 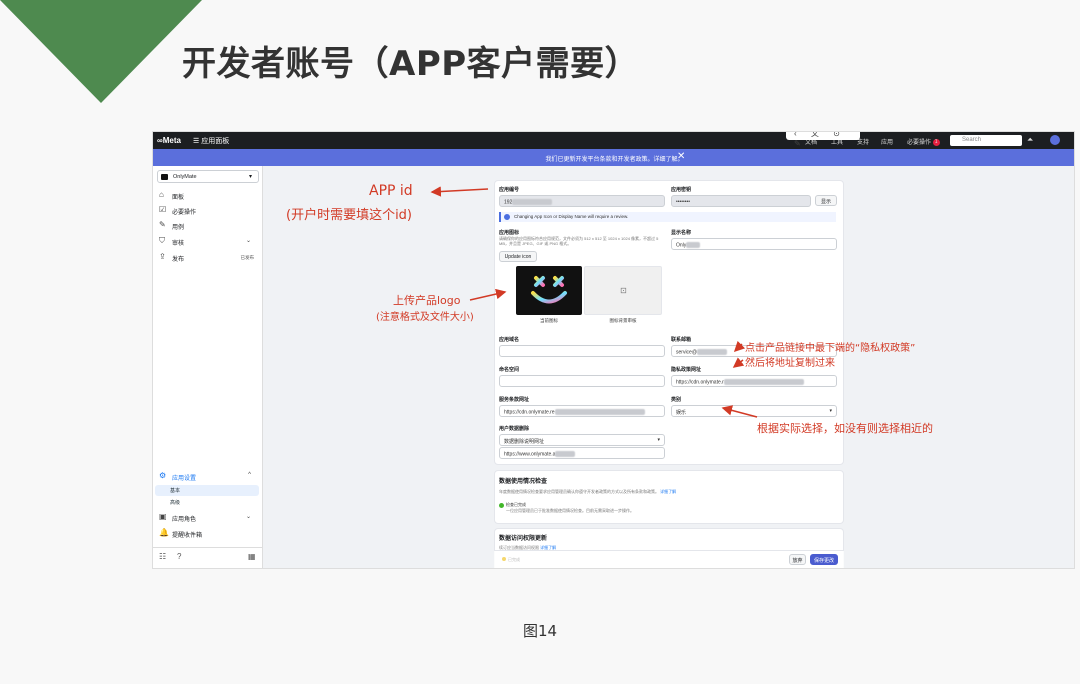 What do you see at coordinates (594, 302) in the screenshot?
I see `annotation-arrows` at bounding box center [594, 302].